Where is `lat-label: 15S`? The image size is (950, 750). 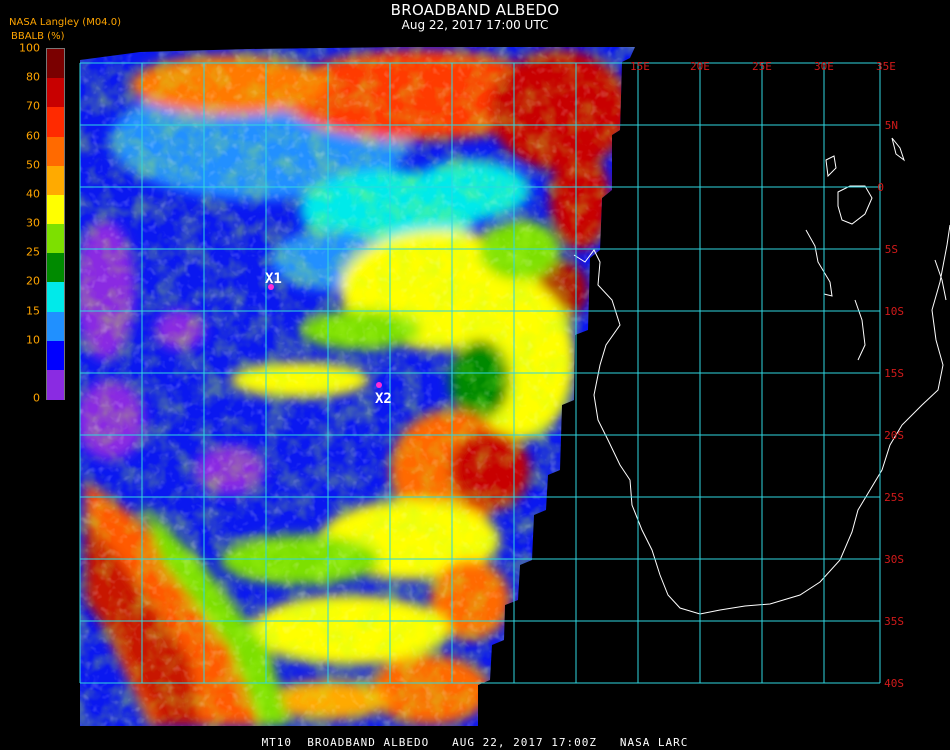
lat-label: 15S is located at coordinates (894, 373).